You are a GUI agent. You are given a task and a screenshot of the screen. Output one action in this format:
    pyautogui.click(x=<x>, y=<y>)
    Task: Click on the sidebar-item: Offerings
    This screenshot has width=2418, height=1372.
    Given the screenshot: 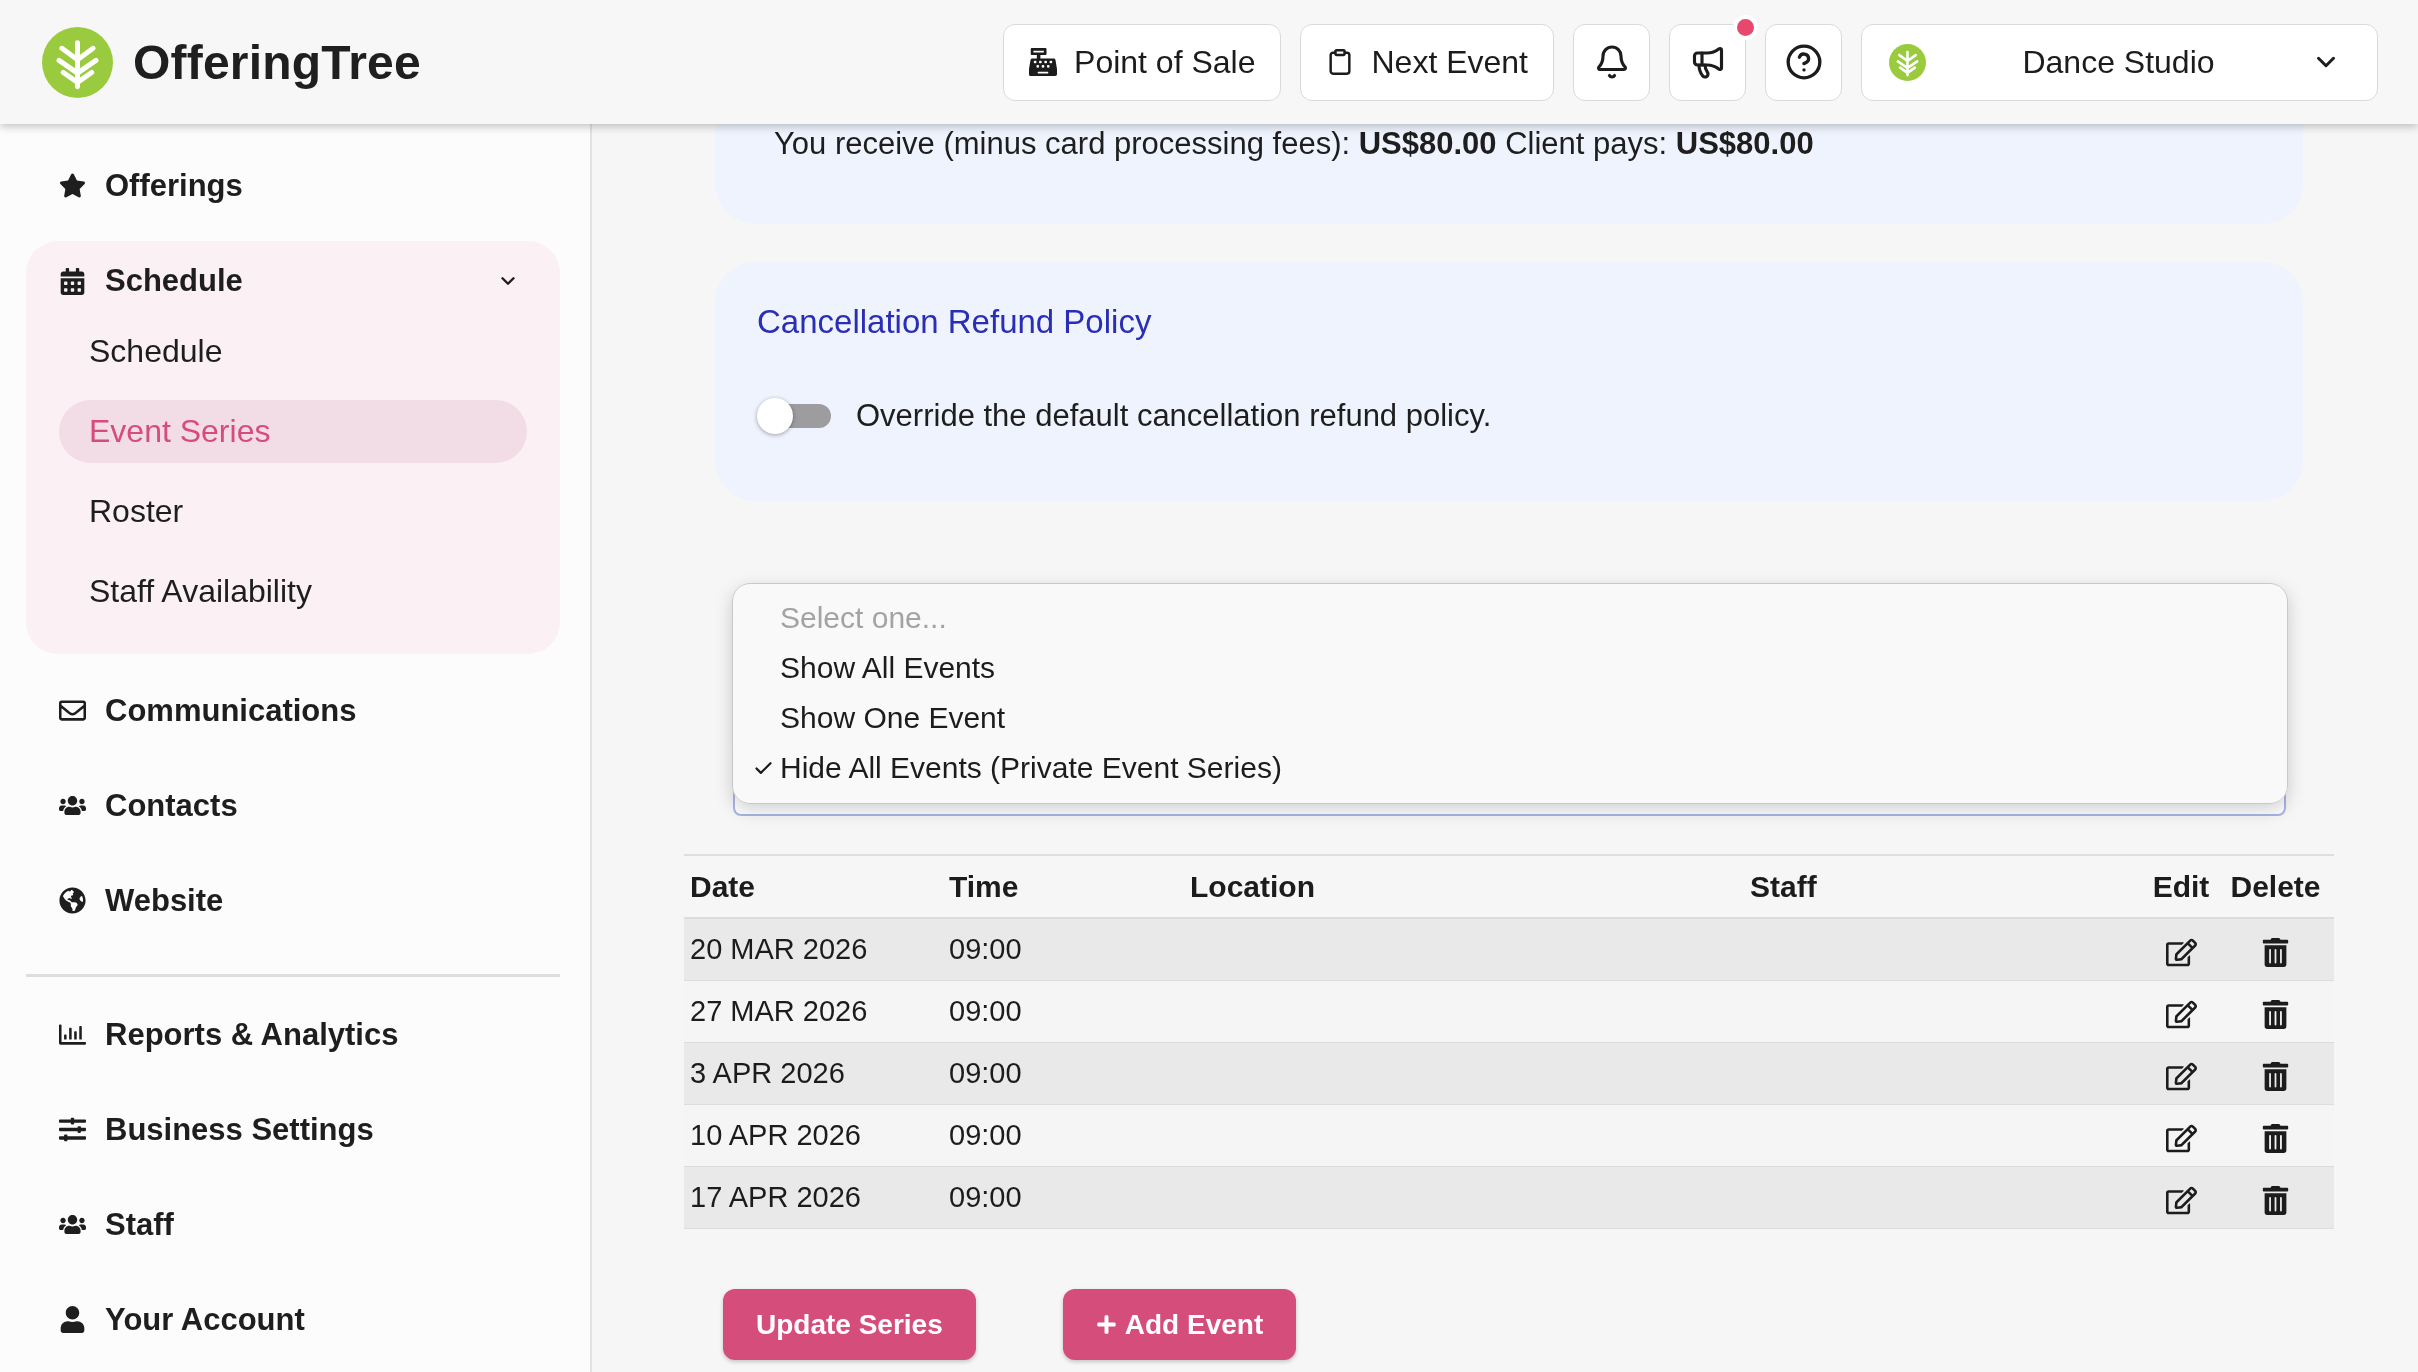 What is the action you would take?
    pyautogui.click(x=293, y=185)
    